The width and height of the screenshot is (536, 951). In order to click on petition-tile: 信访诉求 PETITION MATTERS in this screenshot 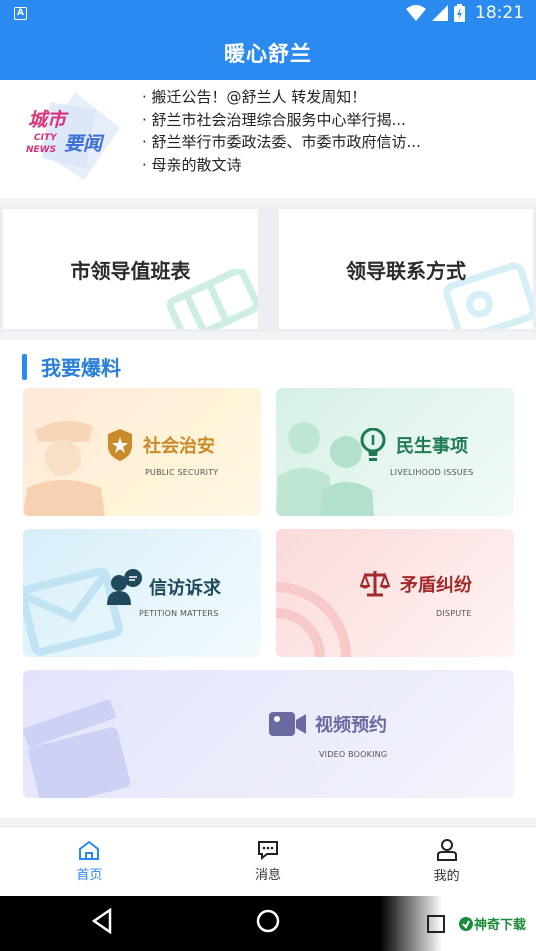, I will do `click(142, 593)`.